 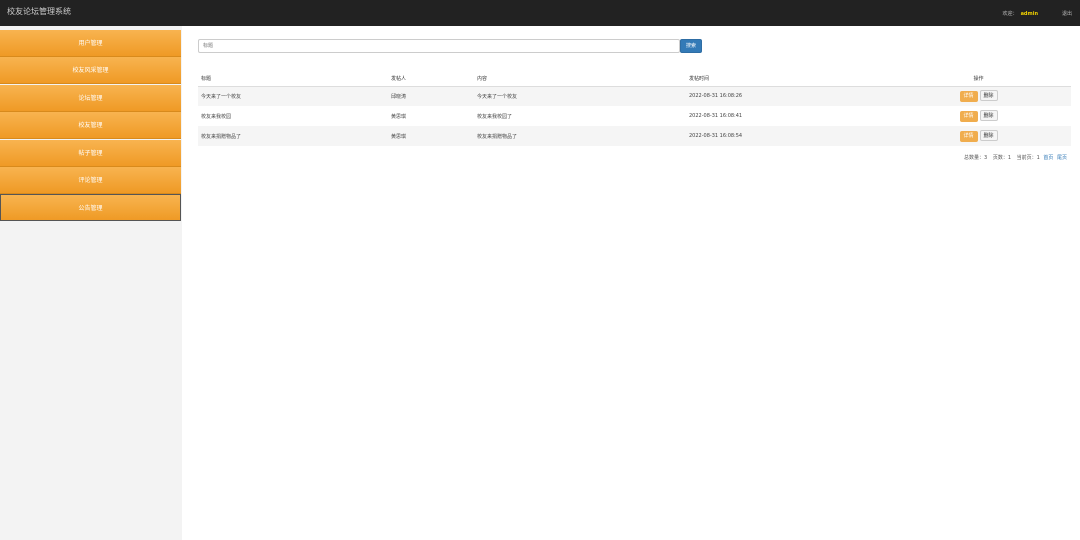 What do you see at coordinates (540, 13) in the screenshot?
I see `top-navbar: 校友论坛管理系统 欢迎： admin 退出` at bounding box center [540, 13].